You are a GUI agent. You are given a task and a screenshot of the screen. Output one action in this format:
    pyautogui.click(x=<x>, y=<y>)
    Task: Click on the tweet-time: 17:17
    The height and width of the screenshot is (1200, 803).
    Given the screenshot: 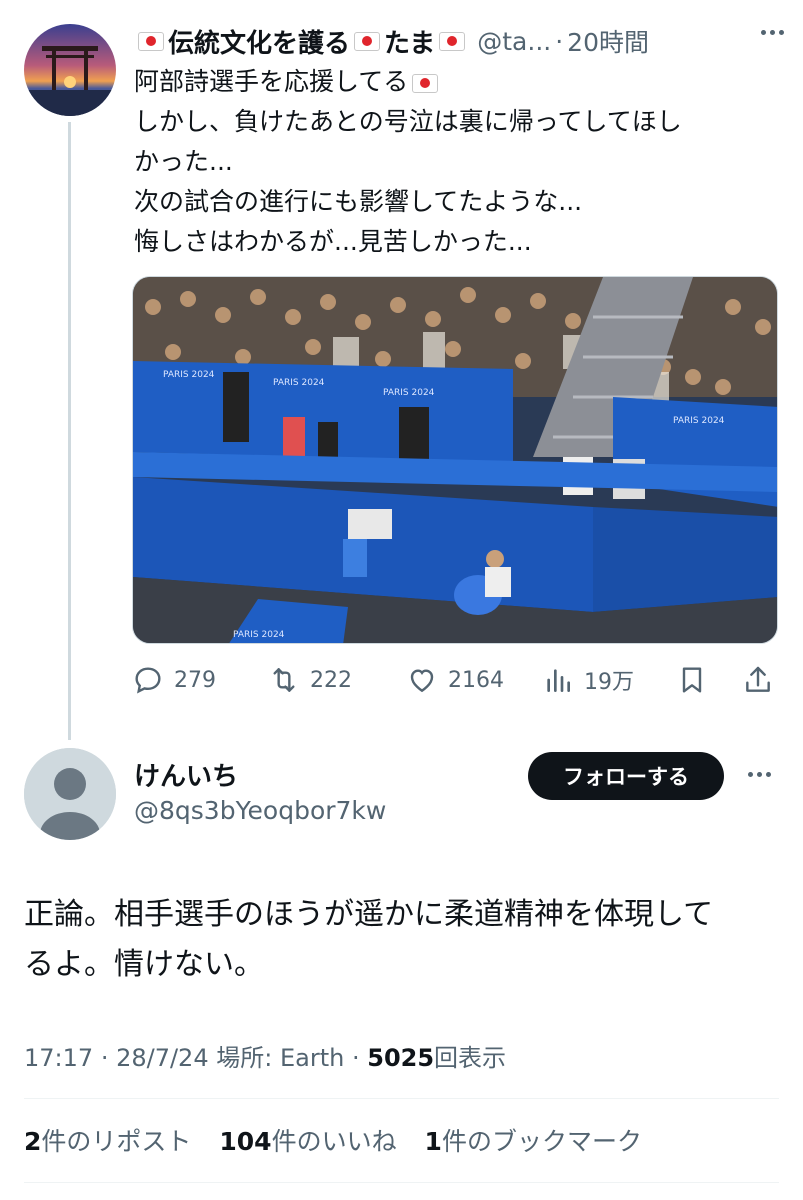 What is the action you would take?
    pyautogui.click(x=58, y=1058)
    